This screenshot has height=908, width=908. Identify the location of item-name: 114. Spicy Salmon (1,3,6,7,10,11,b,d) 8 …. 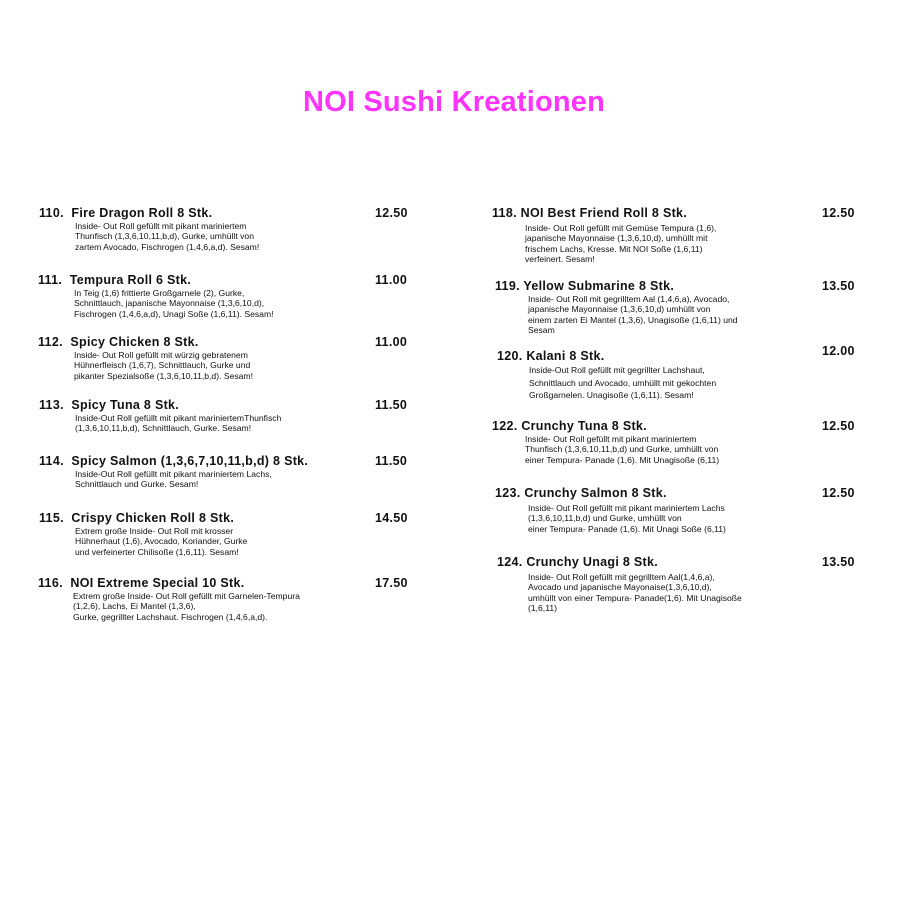
(174, 461).